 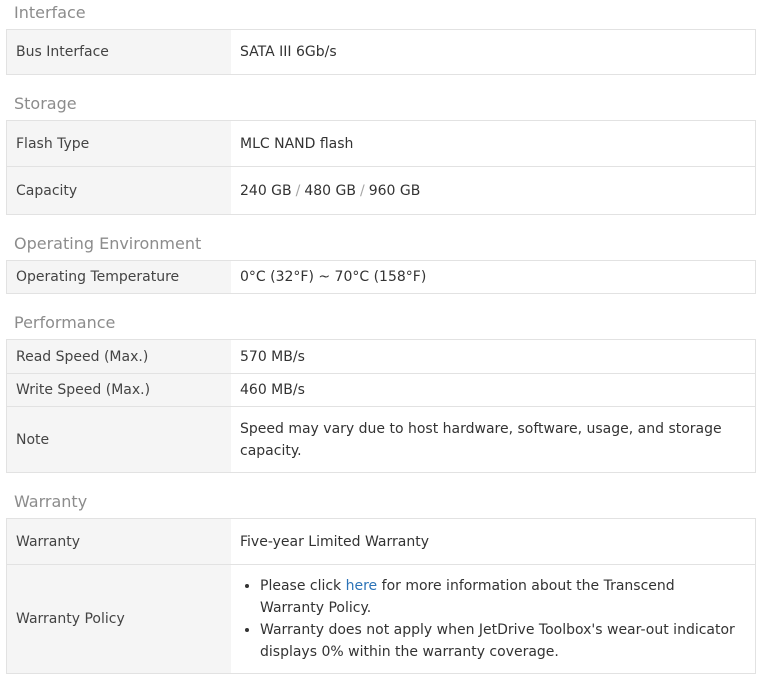 What do you see at coordinates (272, 390) in the screenshot?
I see `write-speed-value: 460 MB/s` at bounding box center [272, 390].